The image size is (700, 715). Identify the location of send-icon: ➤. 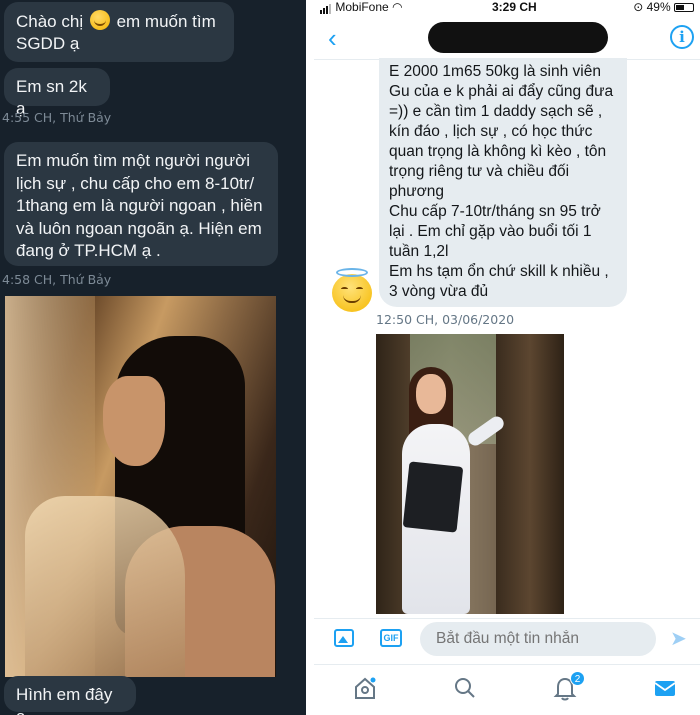
(681, 639).